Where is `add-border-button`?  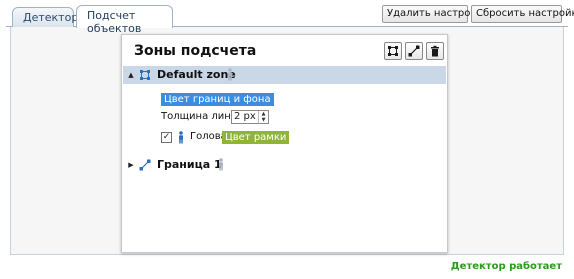 add-border-button is located at coordinates (414, 51).